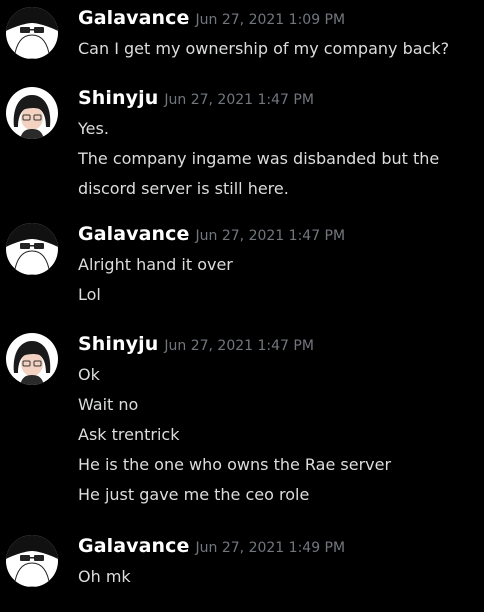 The image size is (484, 612). I want to click on message-line: He just gave me the ceo role, so click(194, 494).